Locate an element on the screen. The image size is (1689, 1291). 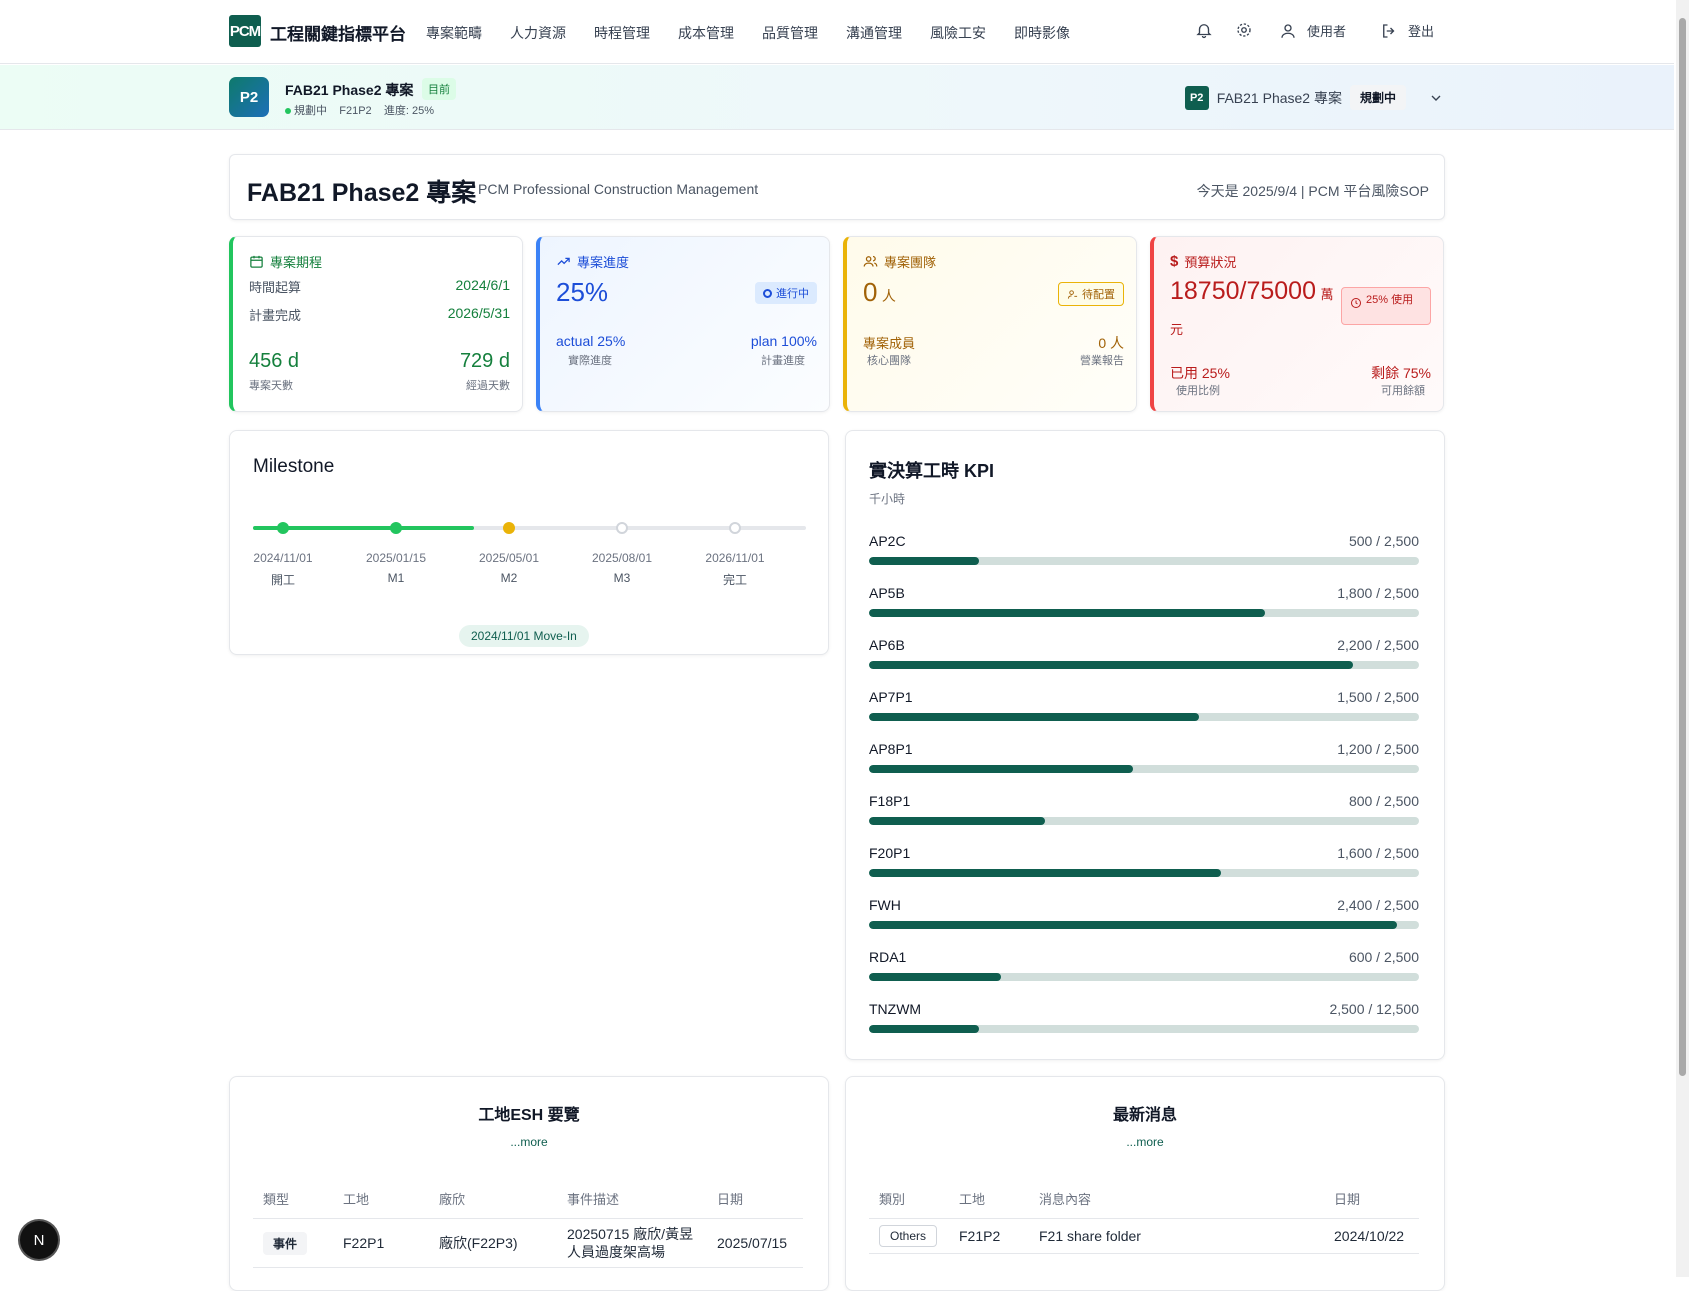
project-selector: P2 FAB21 Phase2 專案 規劃中 is located at coordinates (1314, 97).